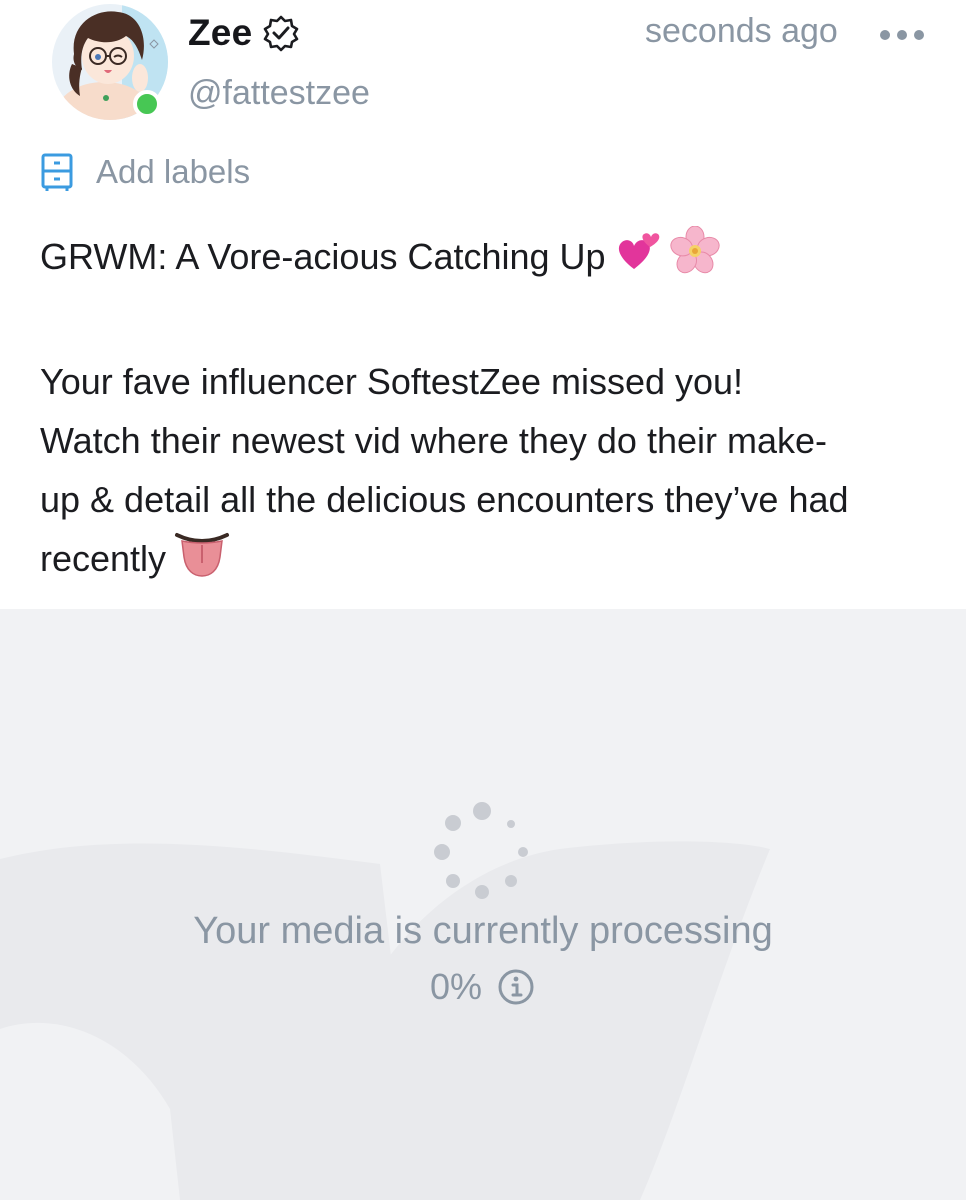  I want to click on author-name-row: Zee, so click(244, 33).